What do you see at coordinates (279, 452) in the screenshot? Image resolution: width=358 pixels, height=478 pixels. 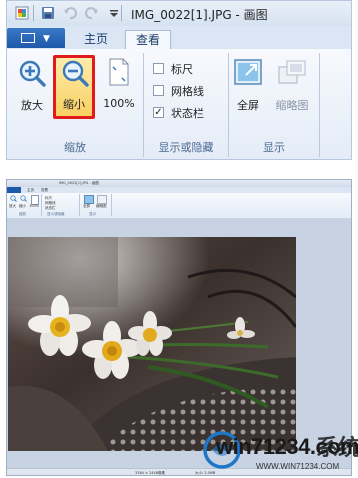 I see `site-watermark: win71234.com 系统 WWW.WIN71234.COM` at bounding box center [279, 452].